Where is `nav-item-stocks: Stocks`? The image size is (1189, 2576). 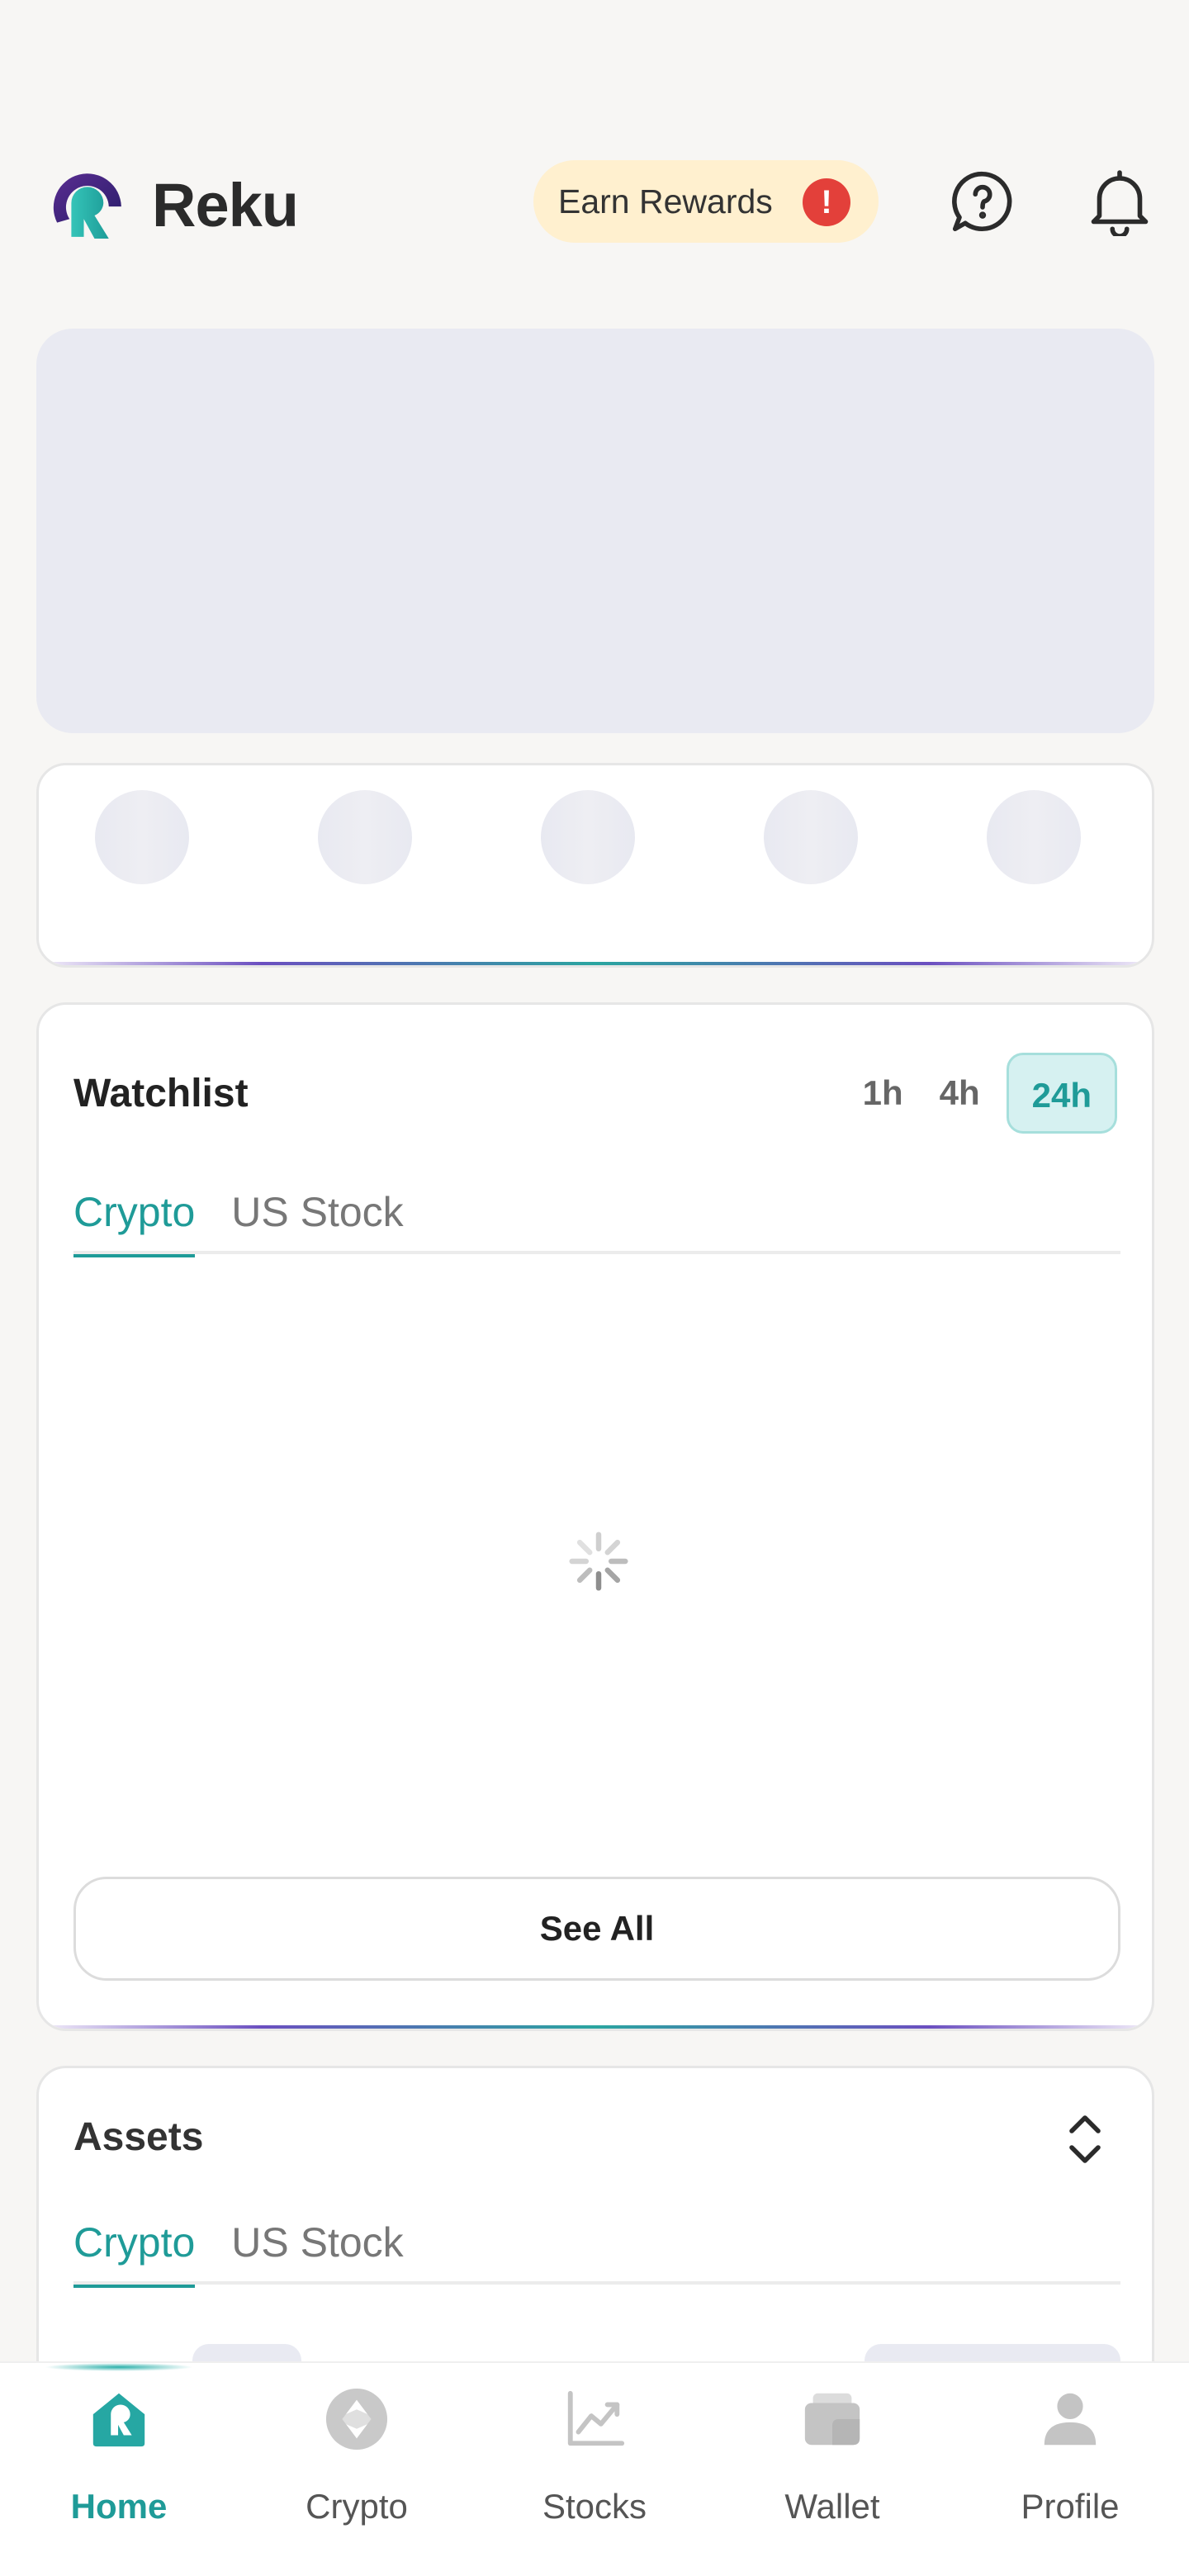
nav-item-stocks: Stocks is located at coordinates (594, 2469).